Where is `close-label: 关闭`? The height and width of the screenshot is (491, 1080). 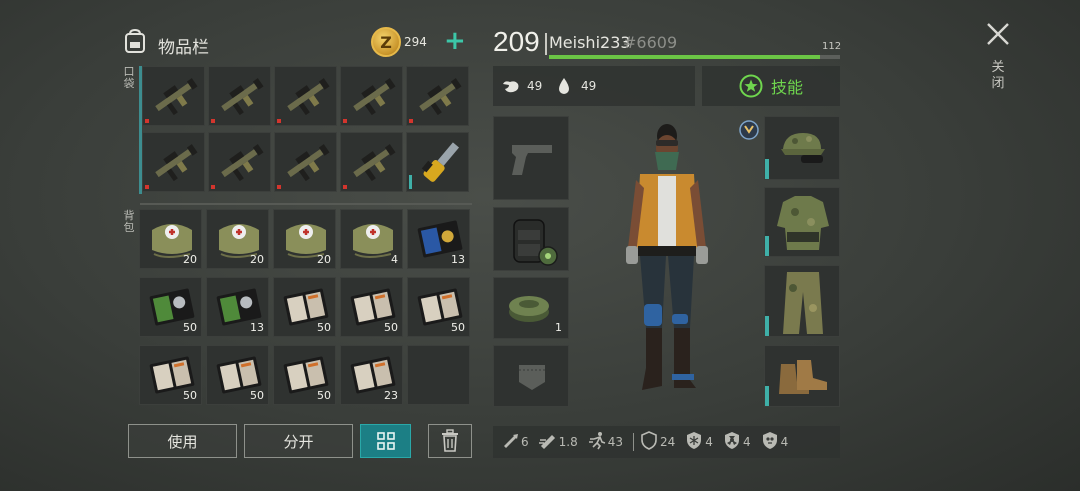 close-label: 关闭 is located at coordinates (998, 76).